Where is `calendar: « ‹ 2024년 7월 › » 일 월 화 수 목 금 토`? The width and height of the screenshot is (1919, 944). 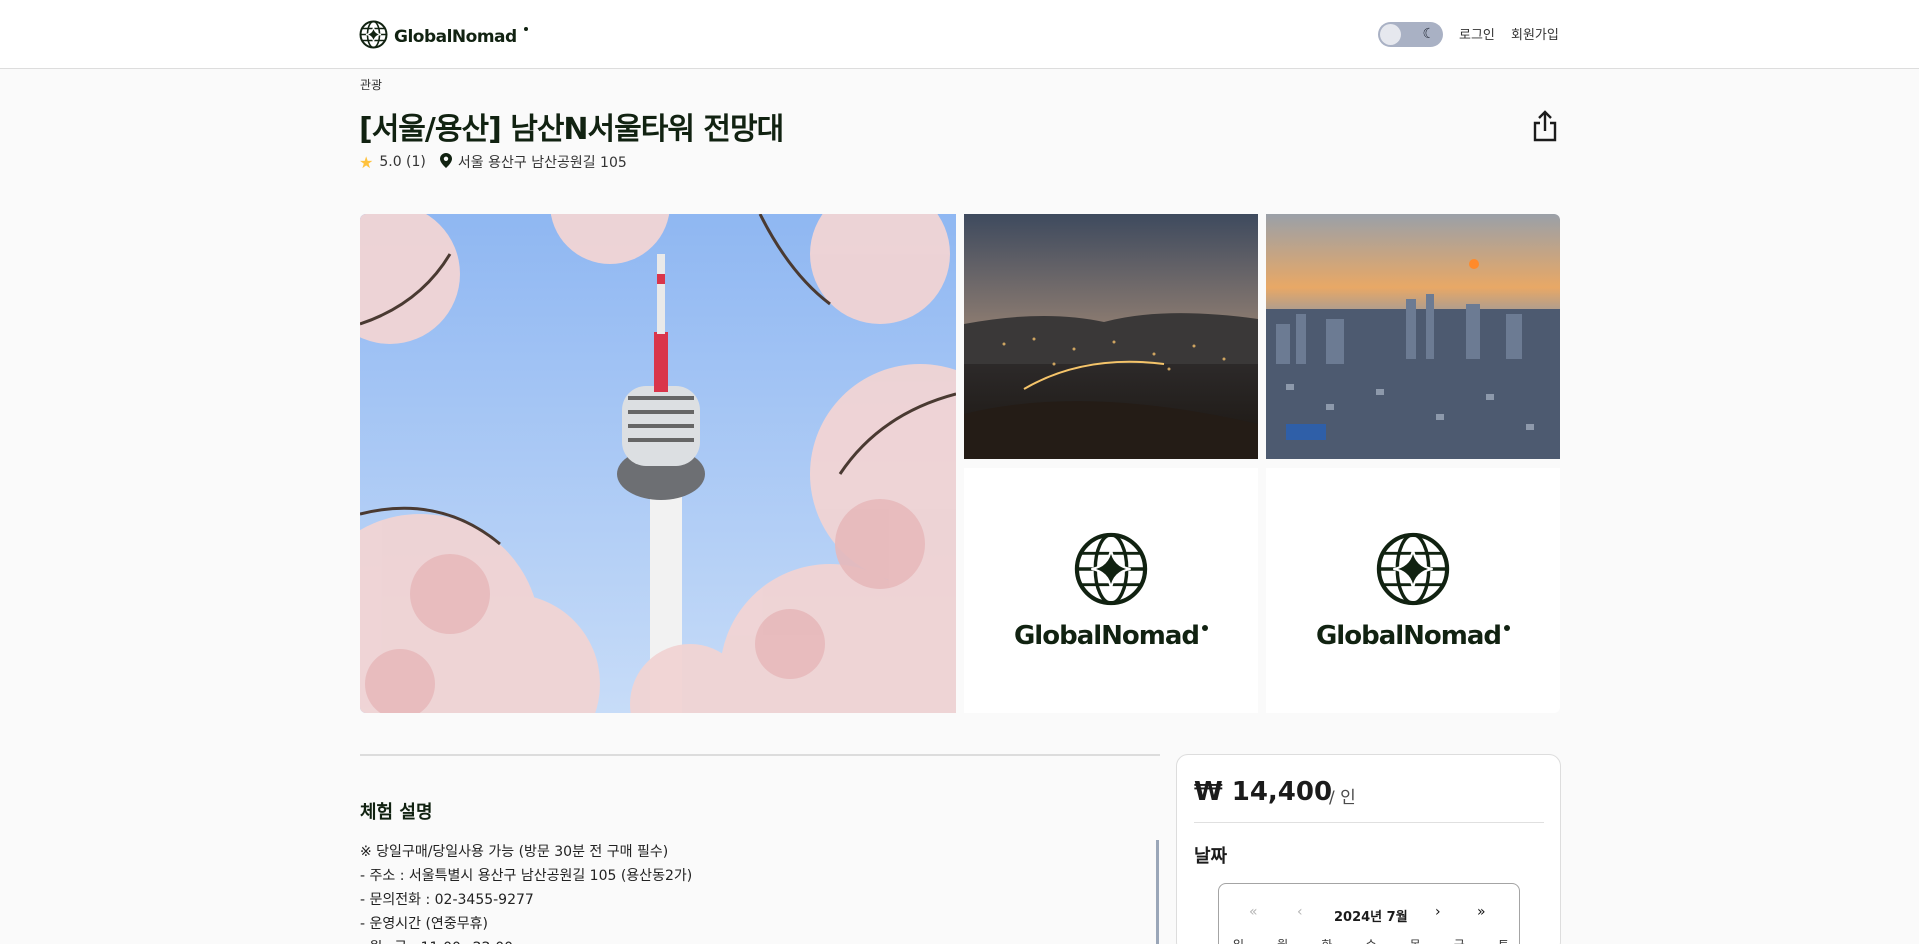
calendar: « ‹ 2024년 7월 › » 일 월 화 수 목 금 토 is located at coordinates (1369, 913).